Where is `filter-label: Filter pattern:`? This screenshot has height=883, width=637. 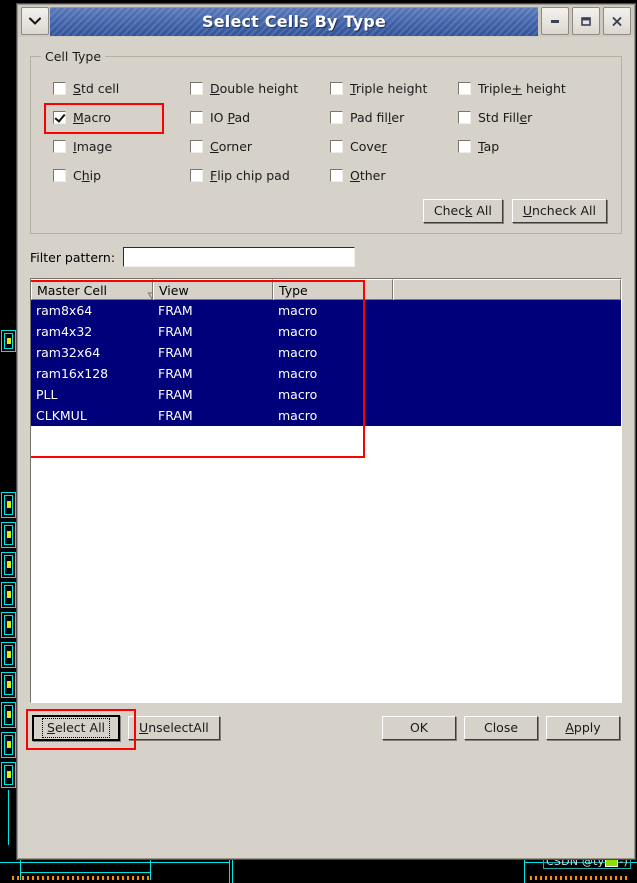
filter-label: Filter pattern: is located at coordinates (73, 257).